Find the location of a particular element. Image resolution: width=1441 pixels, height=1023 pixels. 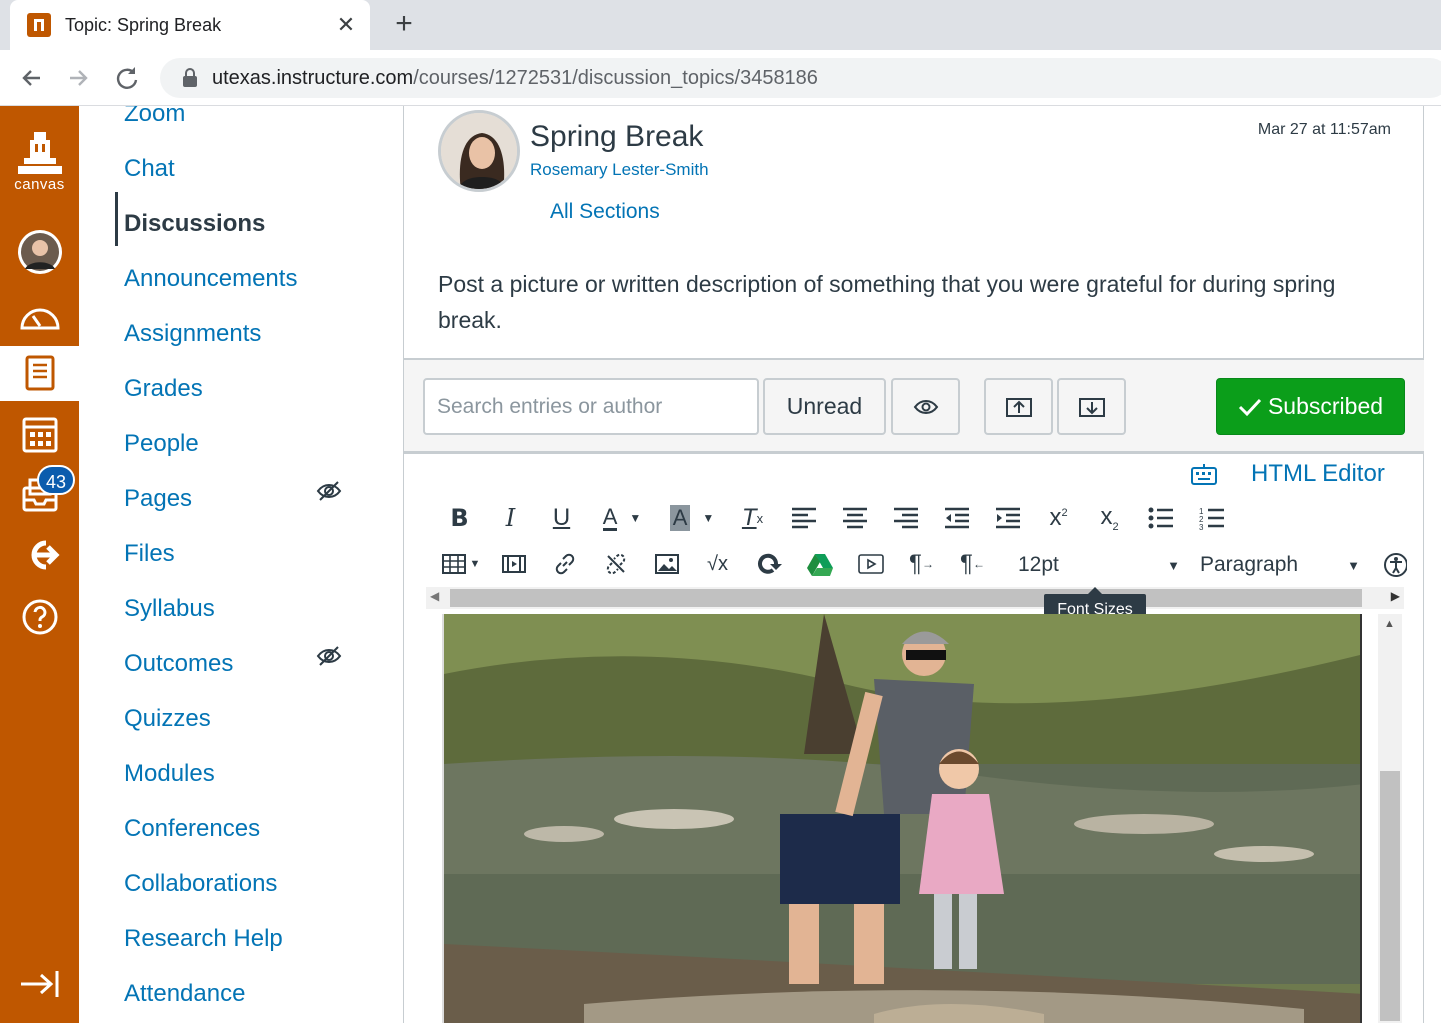

inbox-unread-badge: 43 is located at coordinates (56, 480).